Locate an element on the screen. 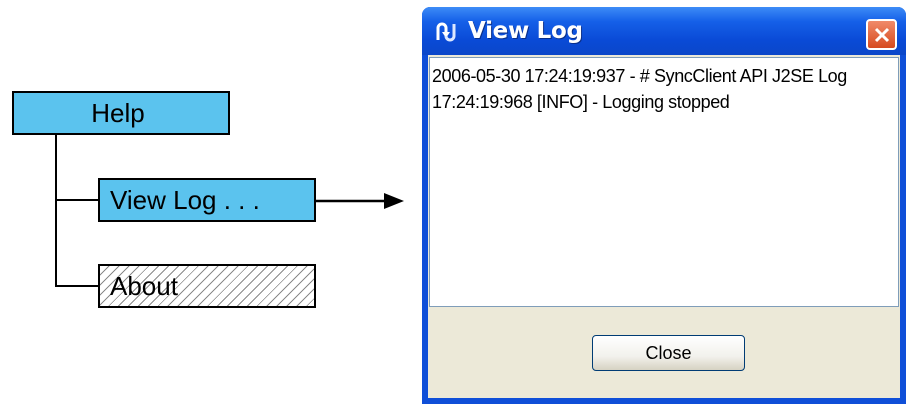  tree-vertical-connector is located at coordinates (56, 211).